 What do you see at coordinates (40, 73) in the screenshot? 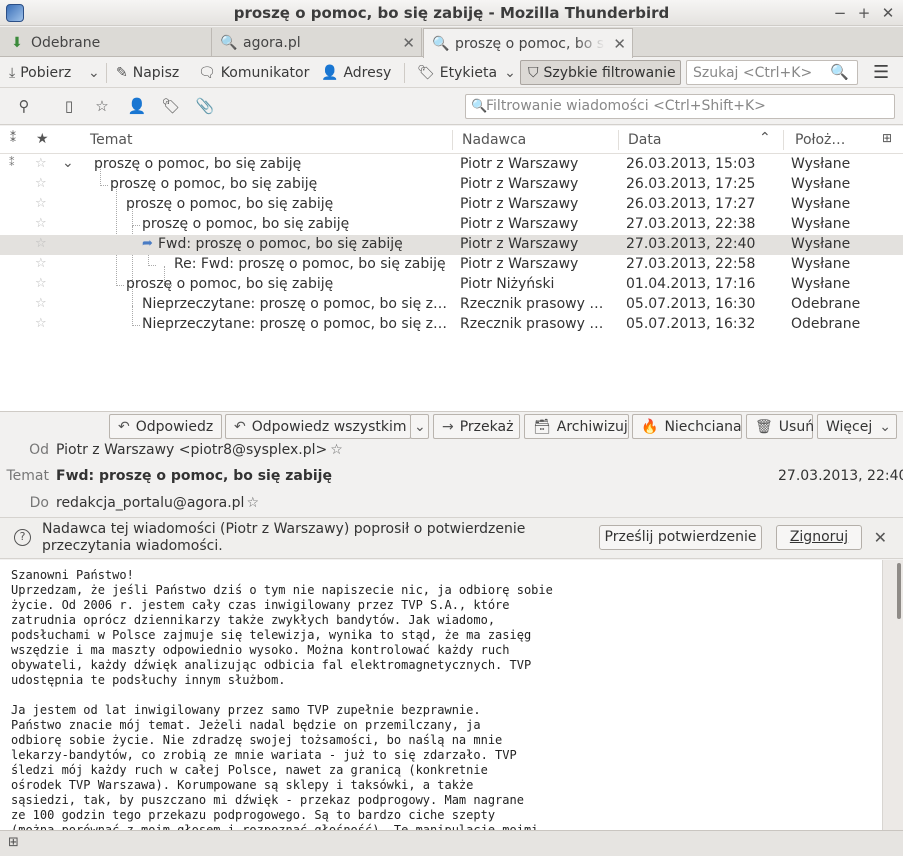
I see `get-mail-button: ⤓ Pobierz` at bounding box center [40, 73].